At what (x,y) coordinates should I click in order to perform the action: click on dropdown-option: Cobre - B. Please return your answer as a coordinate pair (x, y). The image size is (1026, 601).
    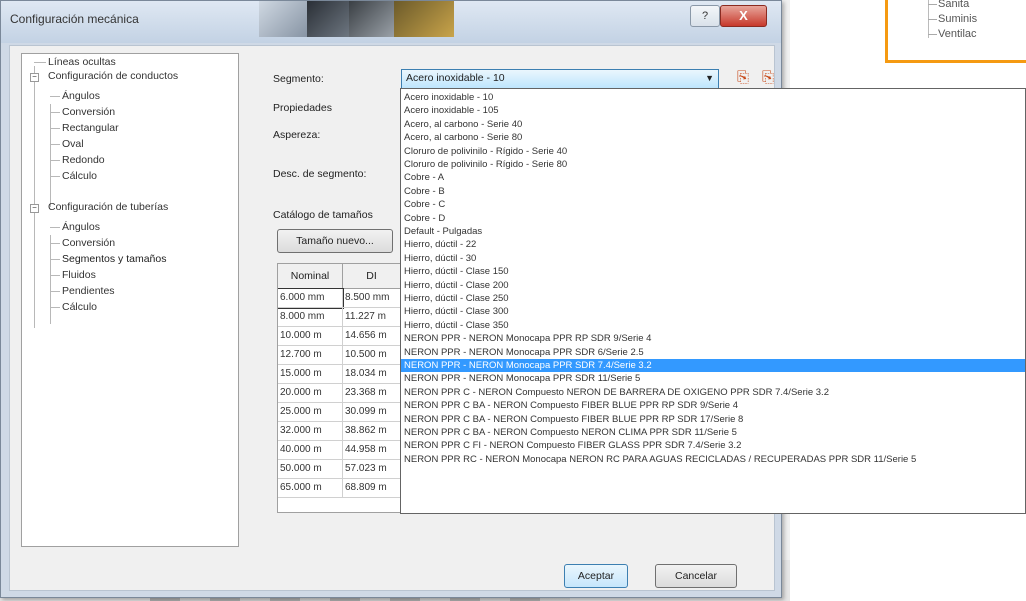
    Looking at the image, I should click on (713, 191).